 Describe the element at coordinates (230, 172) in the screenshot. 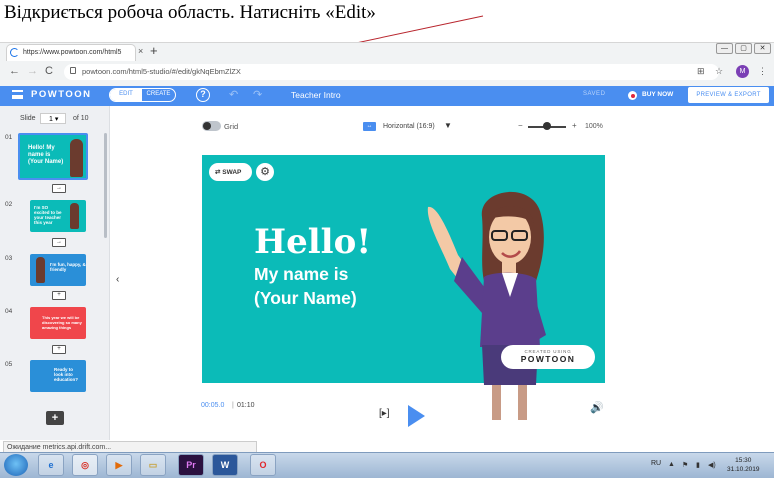

I see `swap-button: ⇄ SWAP` at that location.